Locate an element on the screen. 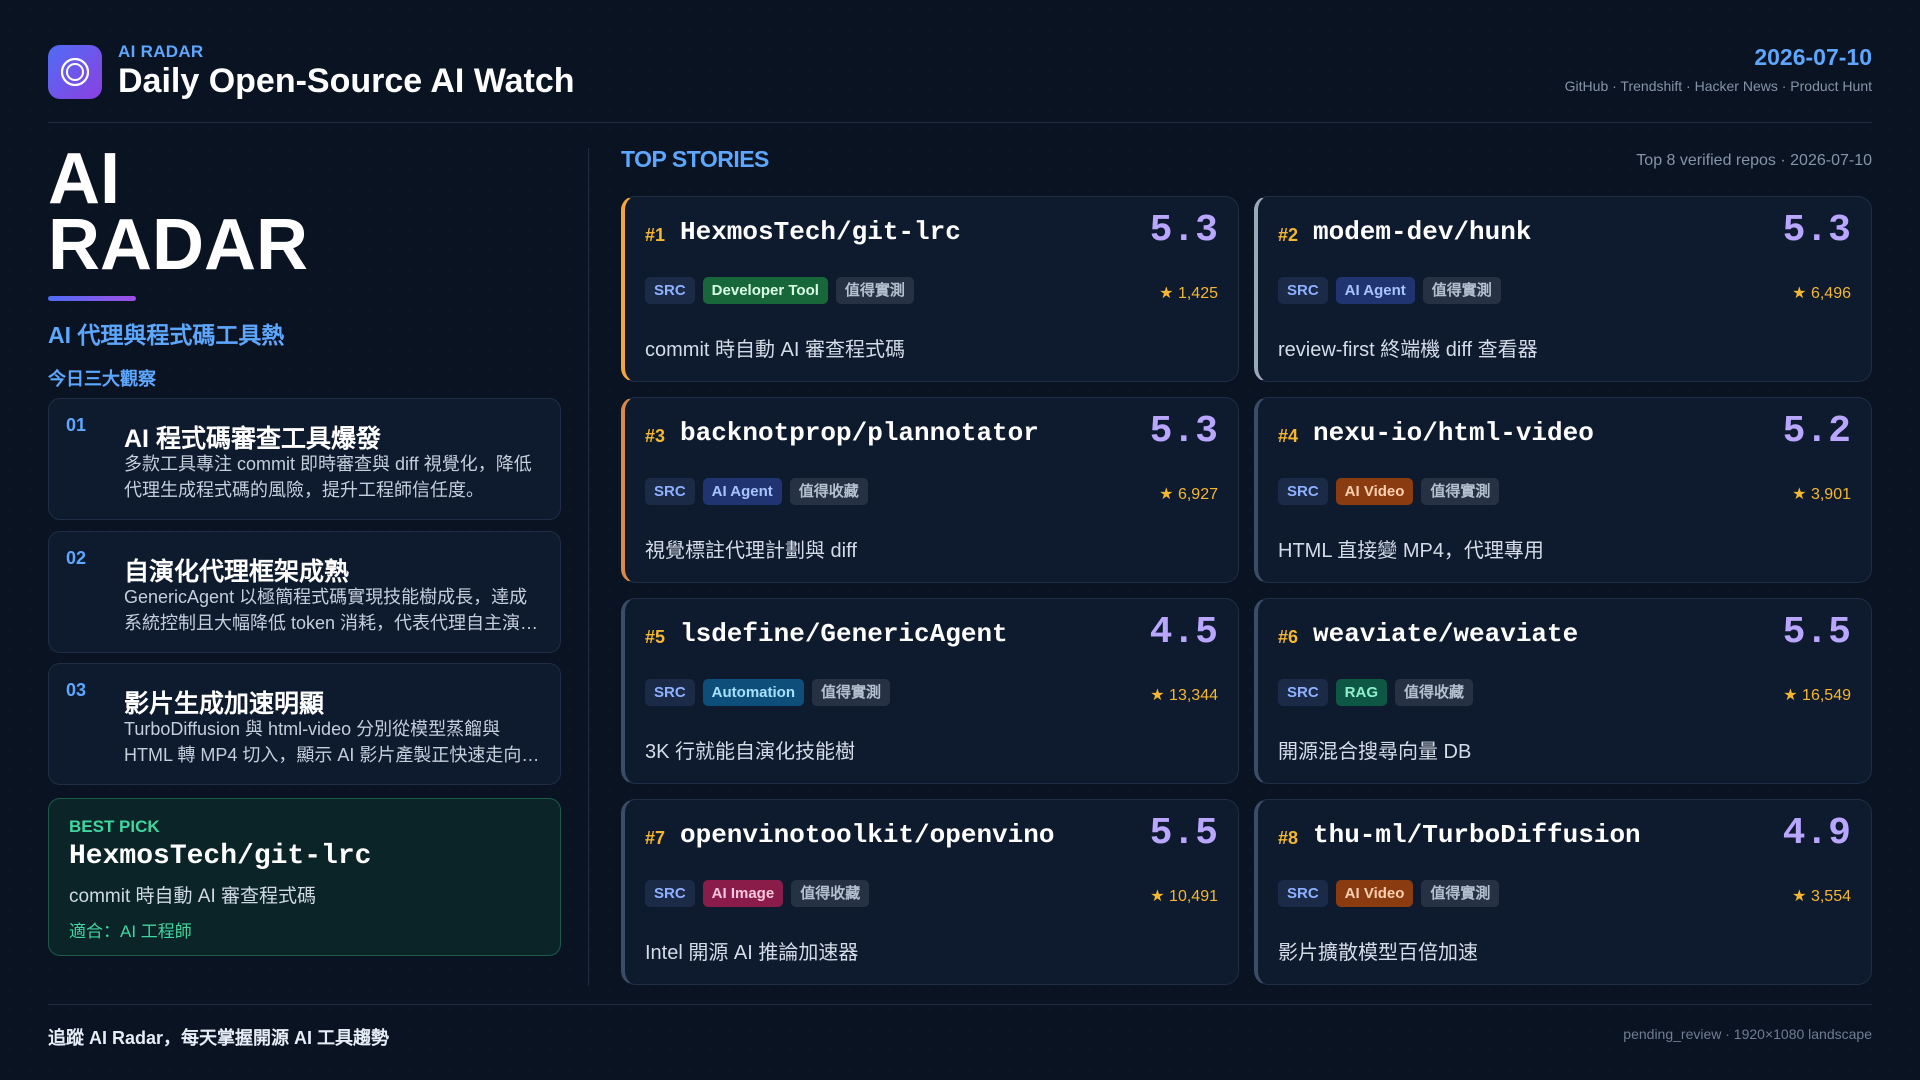 The height and width of the screenshot is (1080, 1920). insight-title: AI 程式碼審查工具爆發 is located at coordinates (252, 439).